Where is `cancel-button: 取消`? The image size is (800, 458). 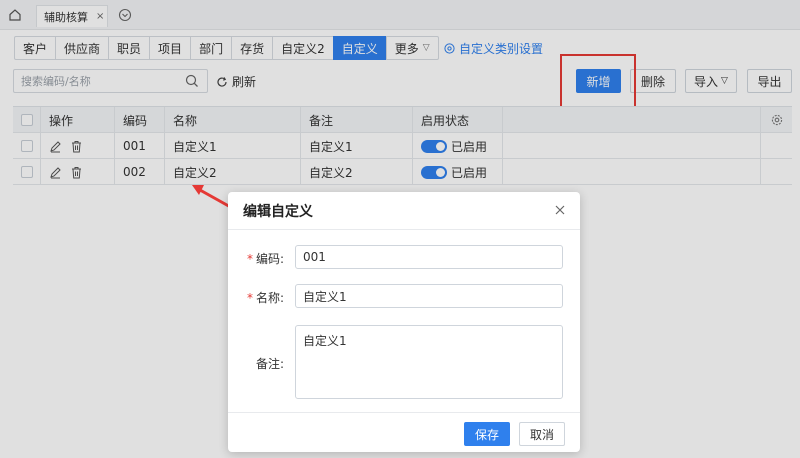 cancel-button: 取消 is located at coordinates (542, 434).